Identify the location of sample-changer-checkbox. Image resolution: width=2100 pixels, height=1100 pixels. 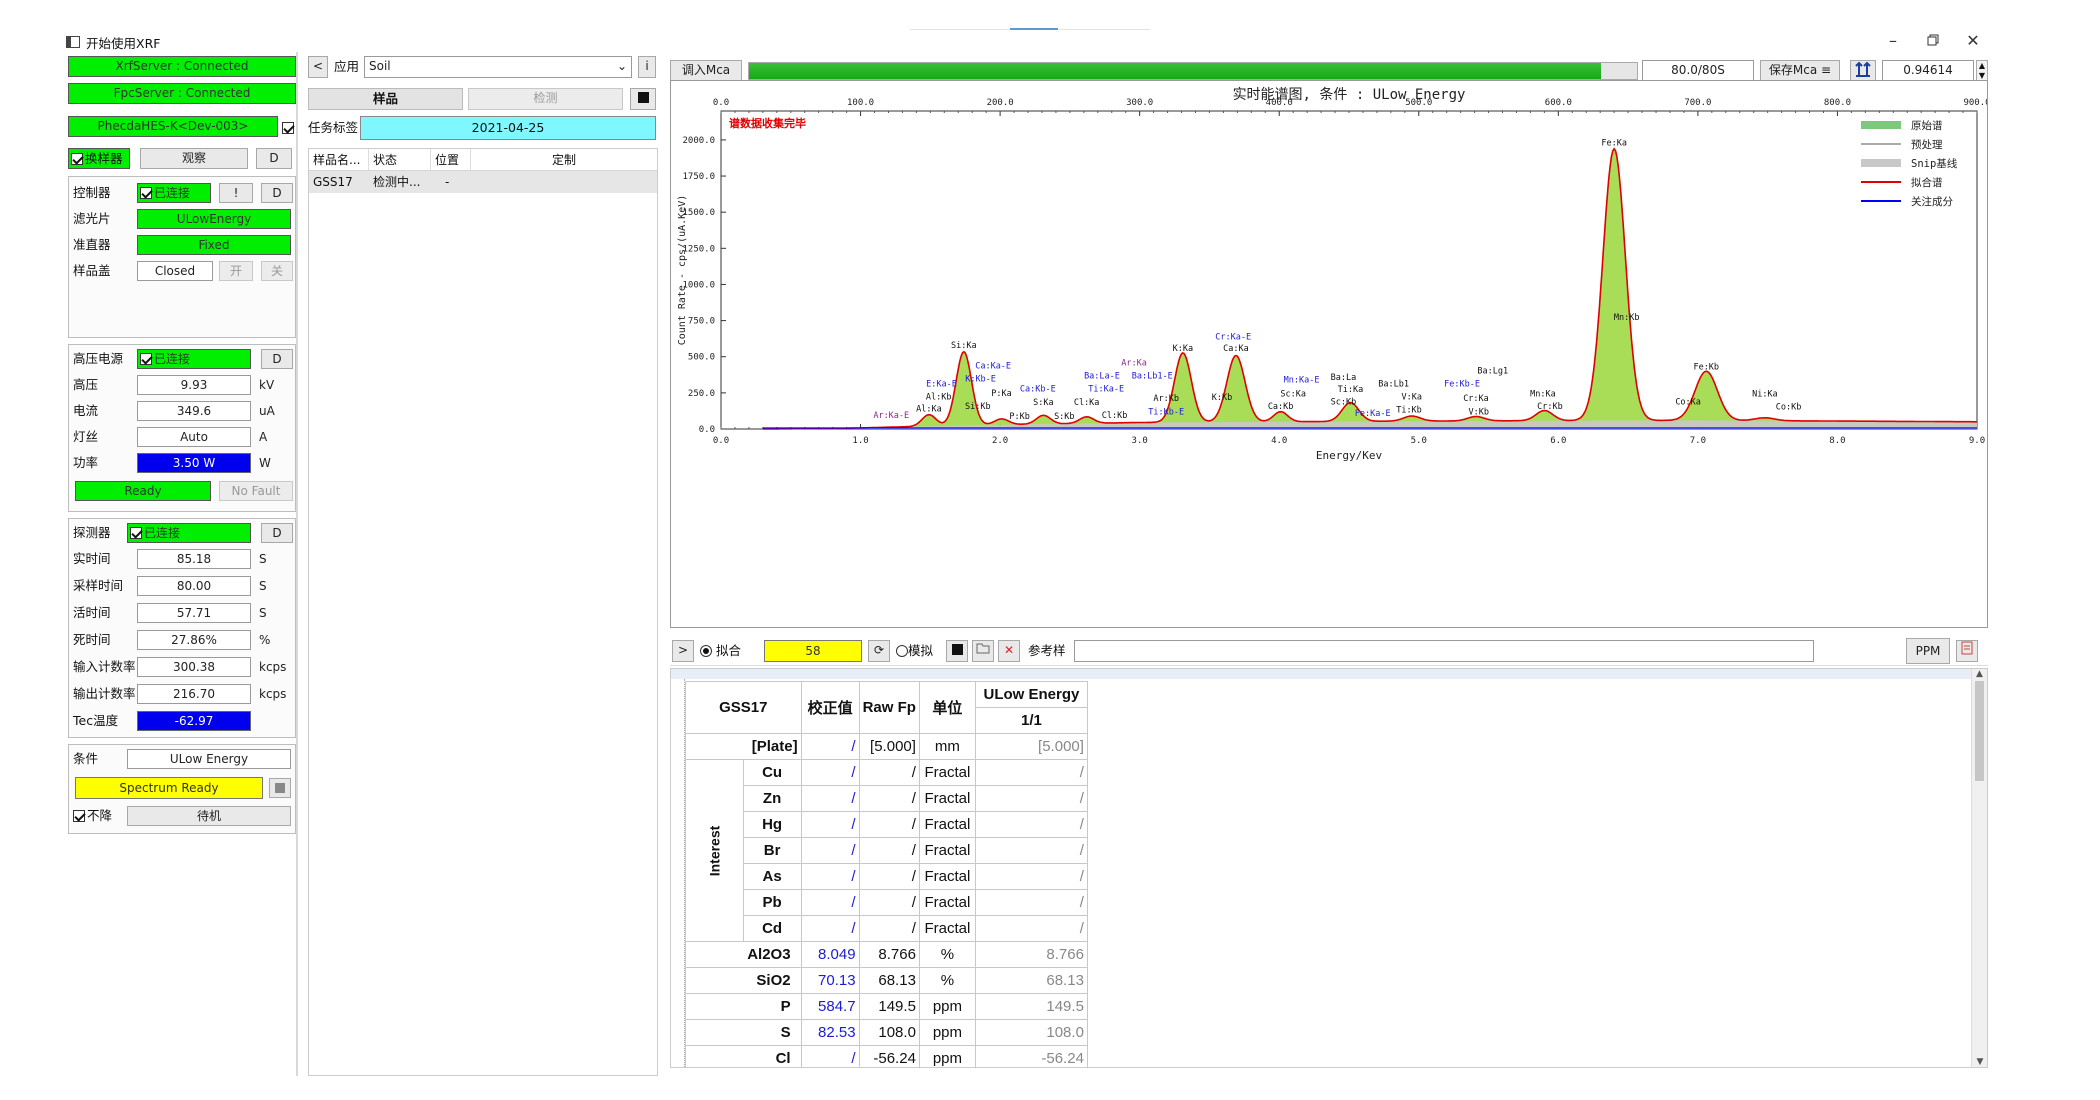
(77, 159).